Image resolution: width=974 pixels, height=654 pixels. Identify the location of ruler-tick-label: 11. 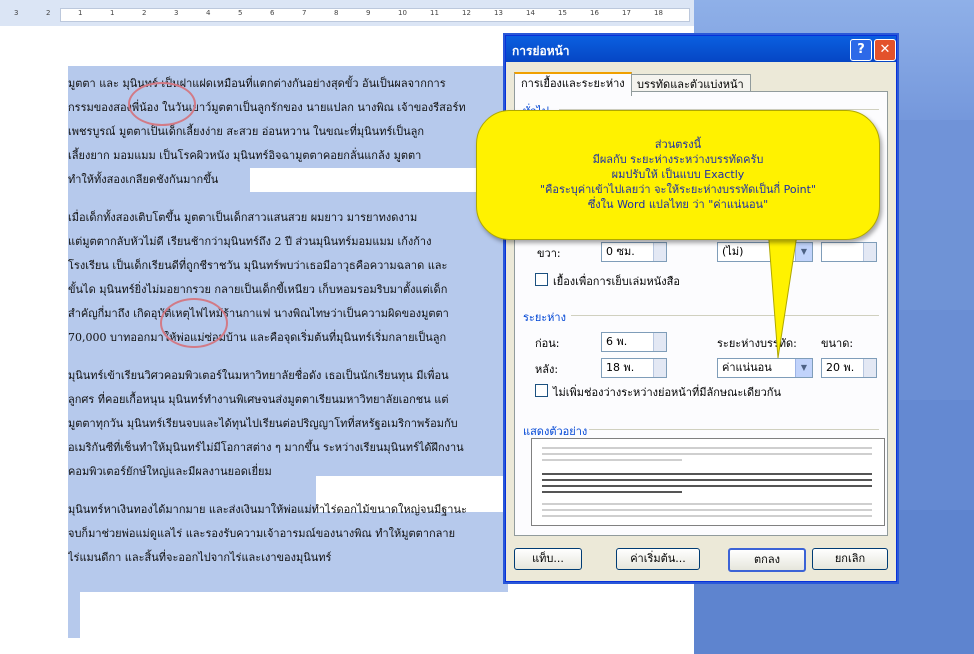
(434, 13).